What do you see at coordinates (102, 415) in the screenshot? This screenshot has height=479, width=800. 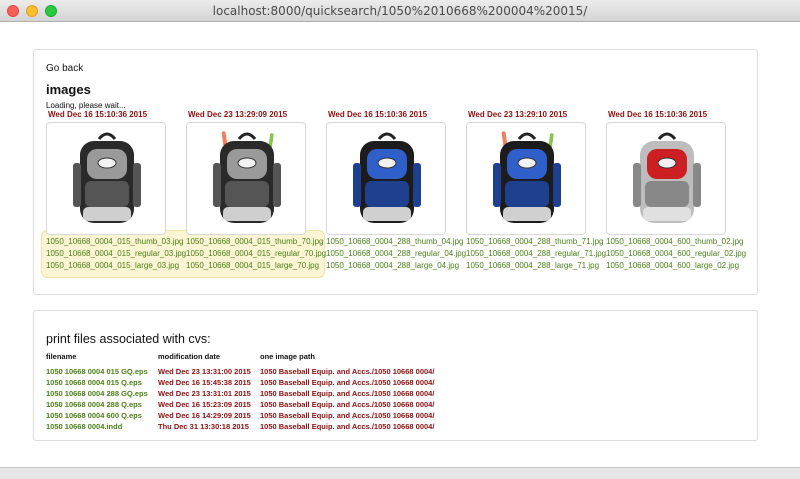 I see `filename-cell: 1050 10668 0004 600 Q.eps` at bounding box center [102, 415].